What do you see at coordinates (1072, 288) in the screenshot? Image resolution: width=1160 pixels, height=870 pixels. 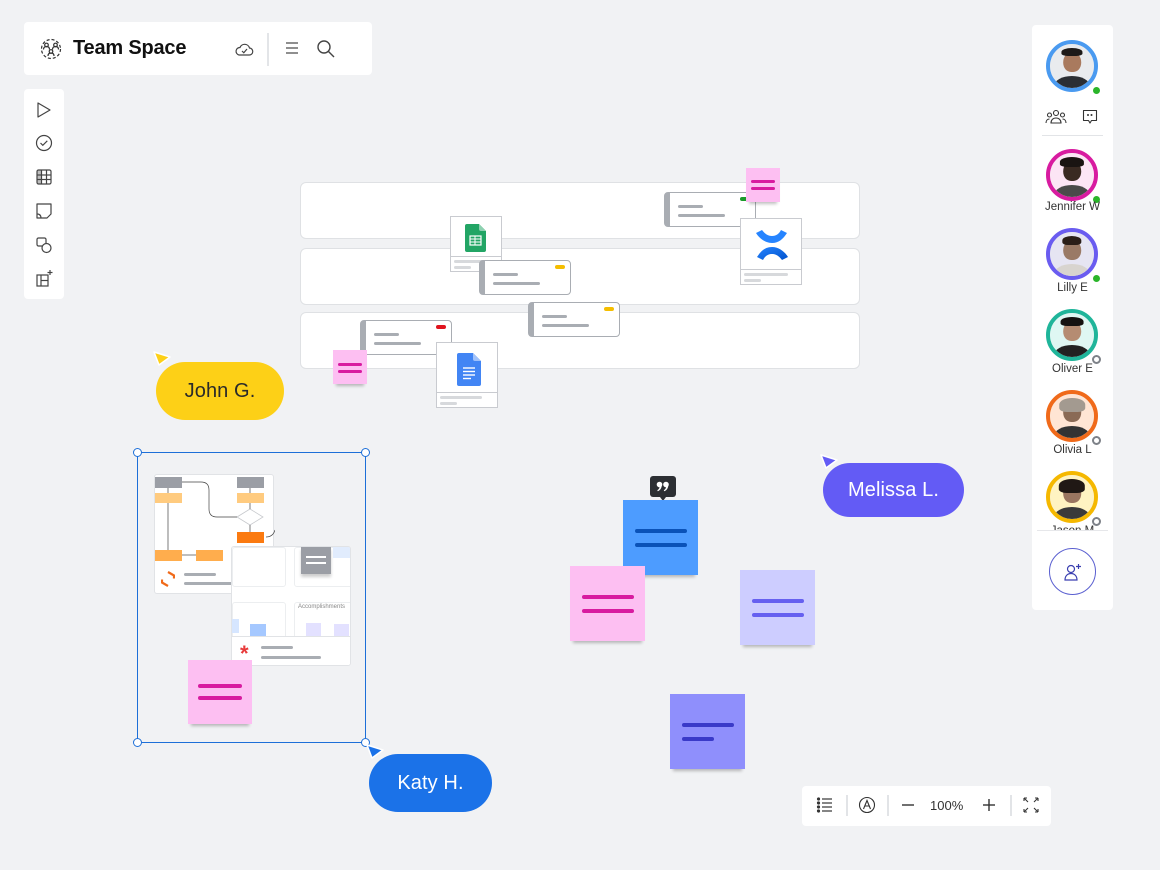 I see `collaborator-name: Lilly E` at bounding box center [1072, 288].